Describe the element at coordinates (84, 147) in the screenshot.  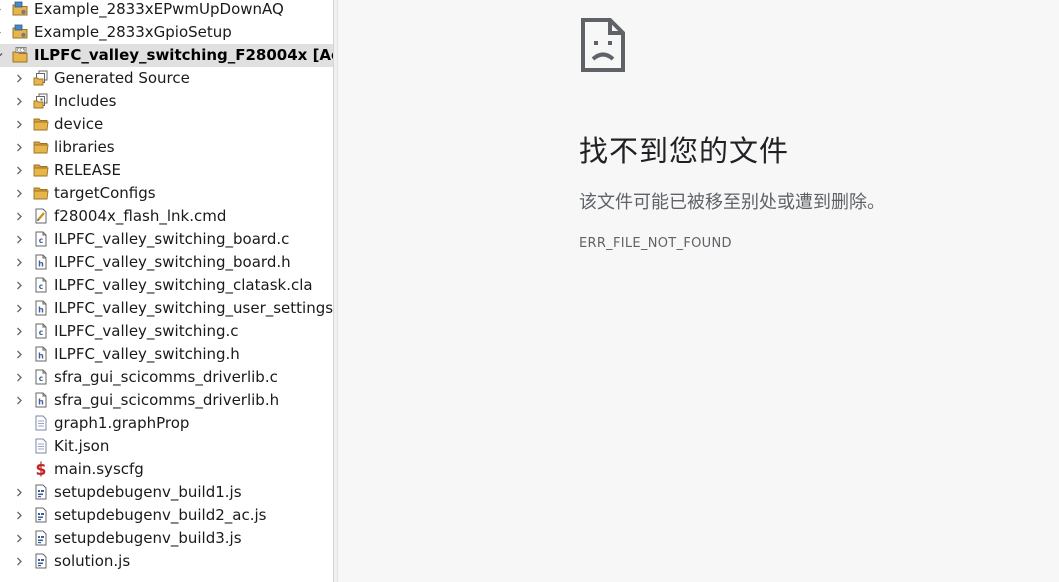
I see `tree-item-label: libraries` at that location.